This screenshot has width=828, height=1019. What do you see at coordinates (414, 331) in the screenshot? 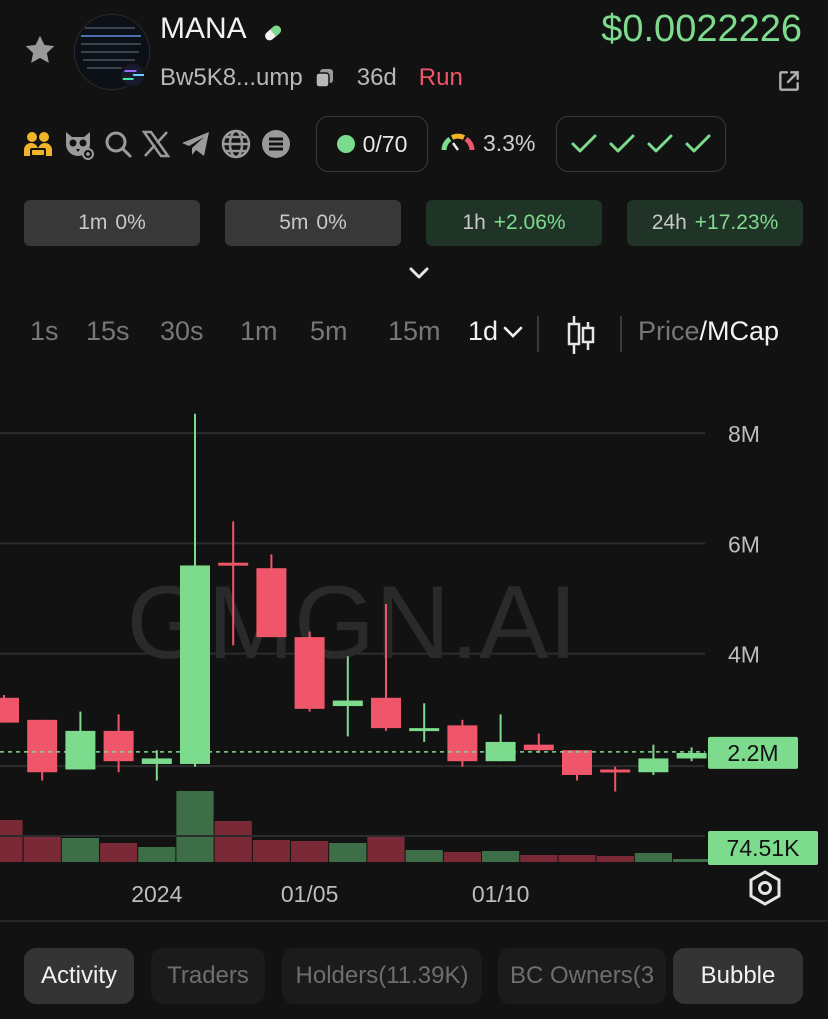
I see `interval-15m: 15m` at bounding box center [414, 331].